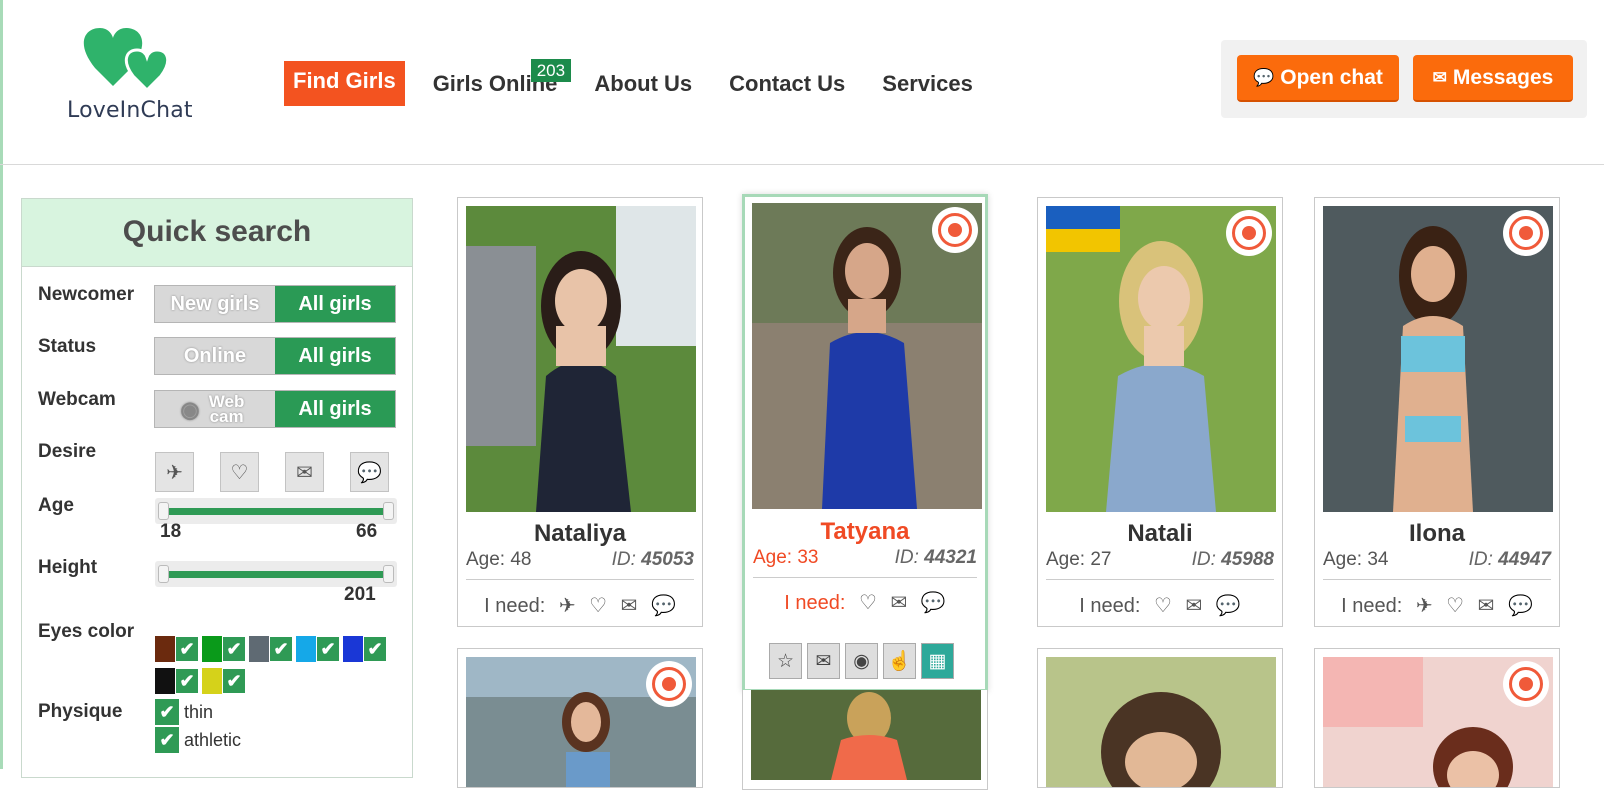 This screenshot has height=790, width=1604. What do you see at coordinates (1404, 79) in the screenshot?
I see `header-actions: 💬 Open chat ✉ Messages` at bounding box center [1404, 79].